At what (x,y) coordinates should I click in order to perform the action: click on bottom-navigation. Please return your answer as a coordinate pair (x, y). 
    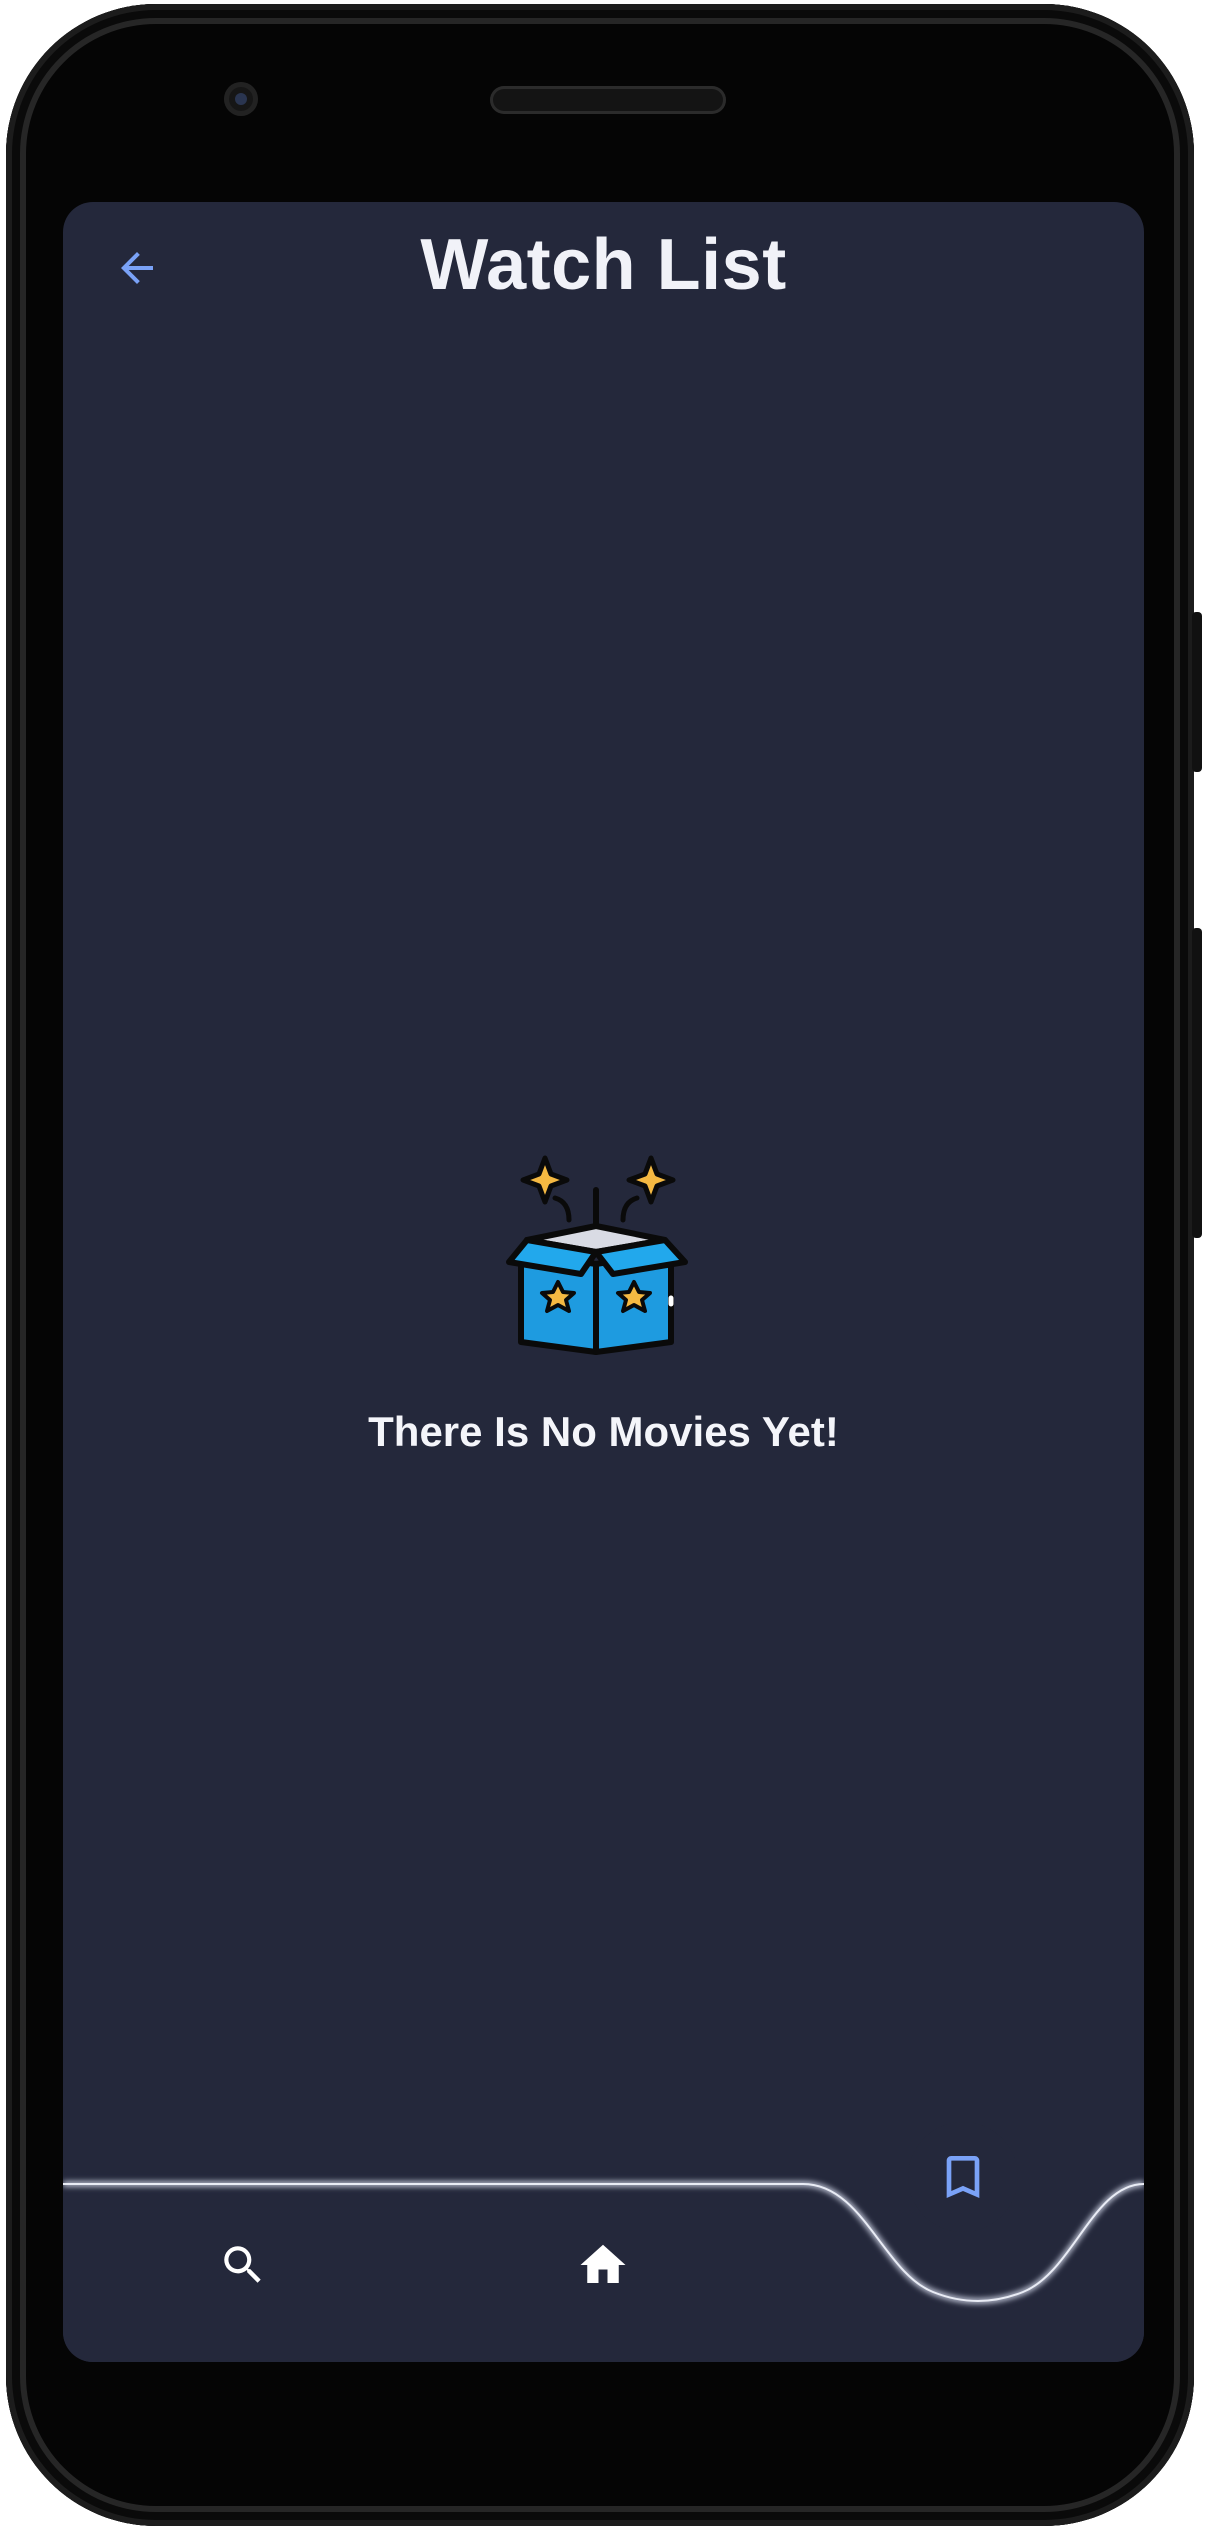
    Looking at the image, I should click on (603, 2242).